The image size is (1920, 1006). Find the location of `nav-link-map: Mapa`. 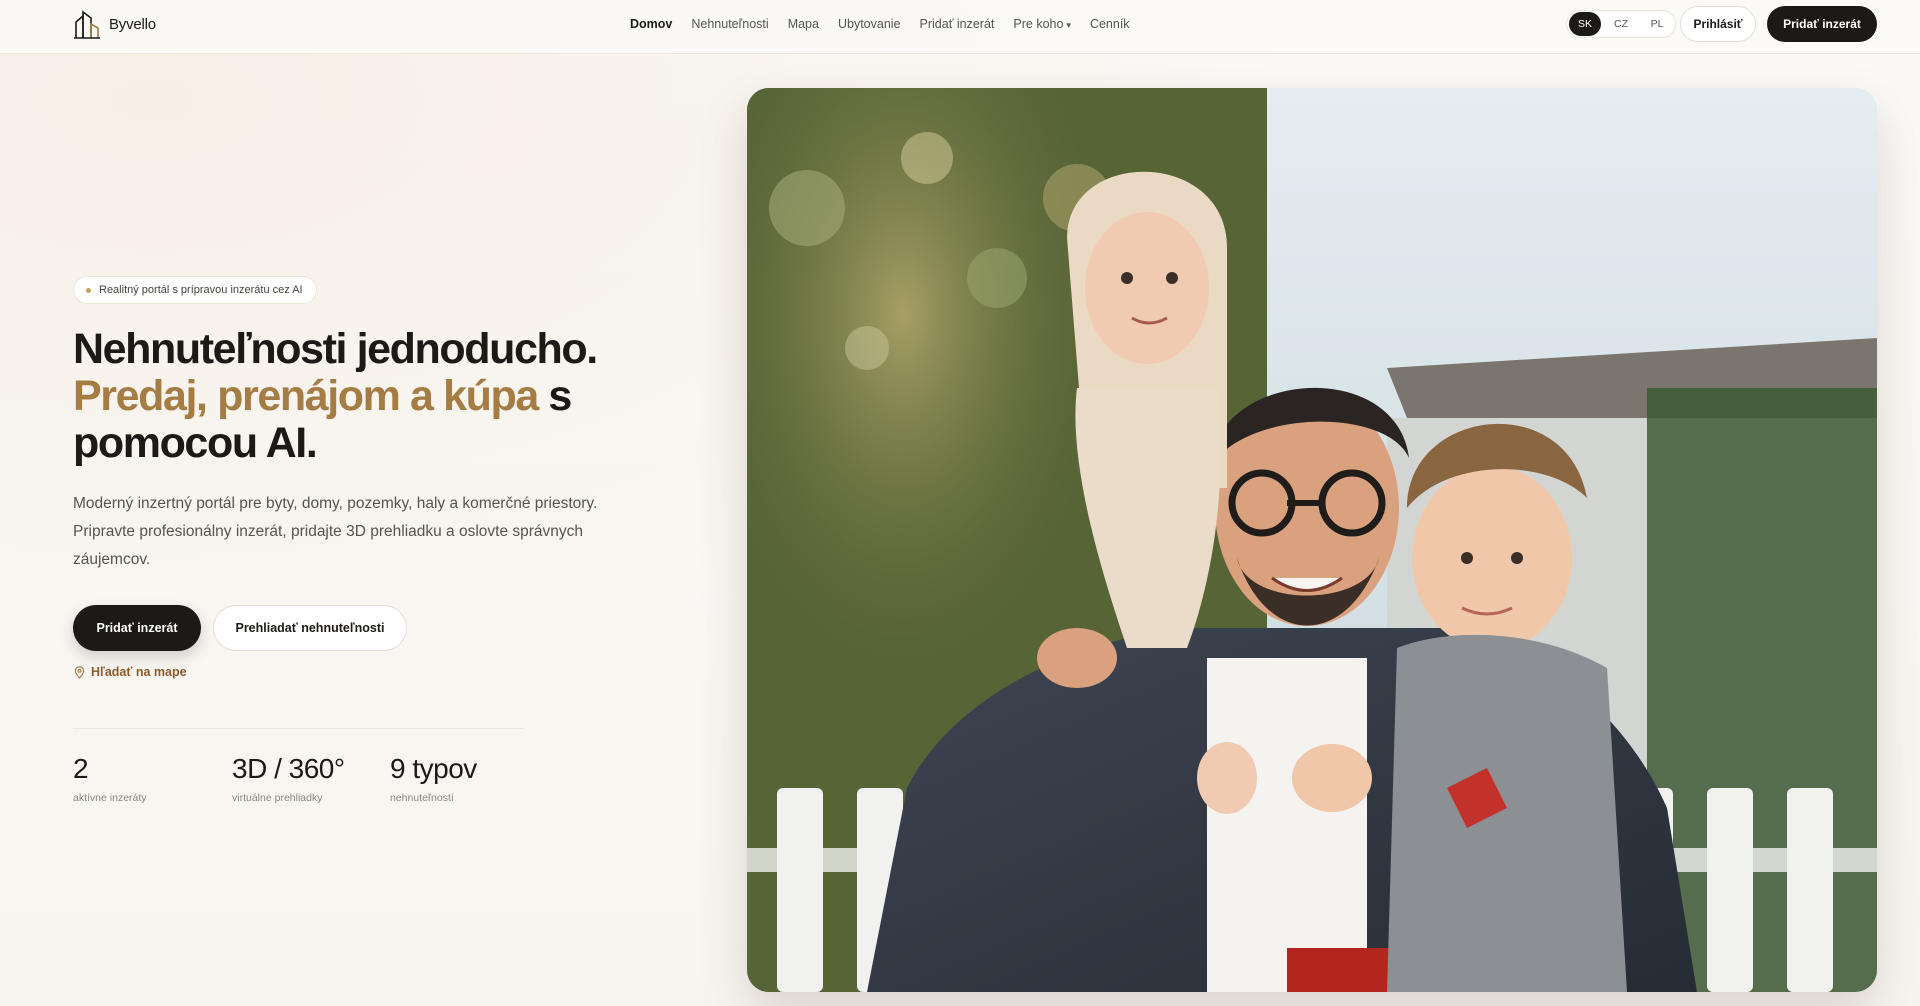

nav-link-map: Mapa is located at coordinates (803, 24).